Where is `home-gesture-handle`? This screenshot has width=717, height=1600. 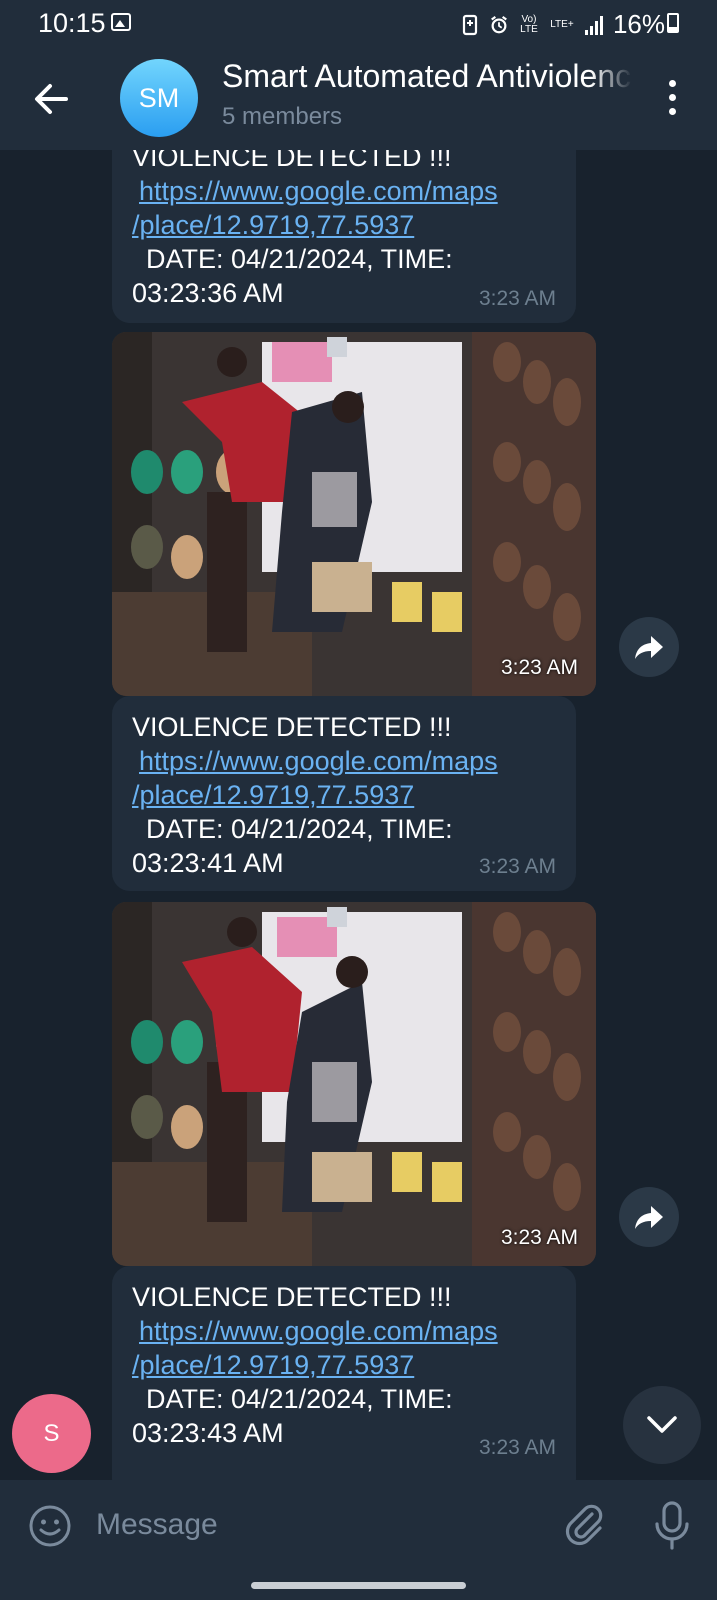 home-gesture-handle is located at coordinates (358, 1585).